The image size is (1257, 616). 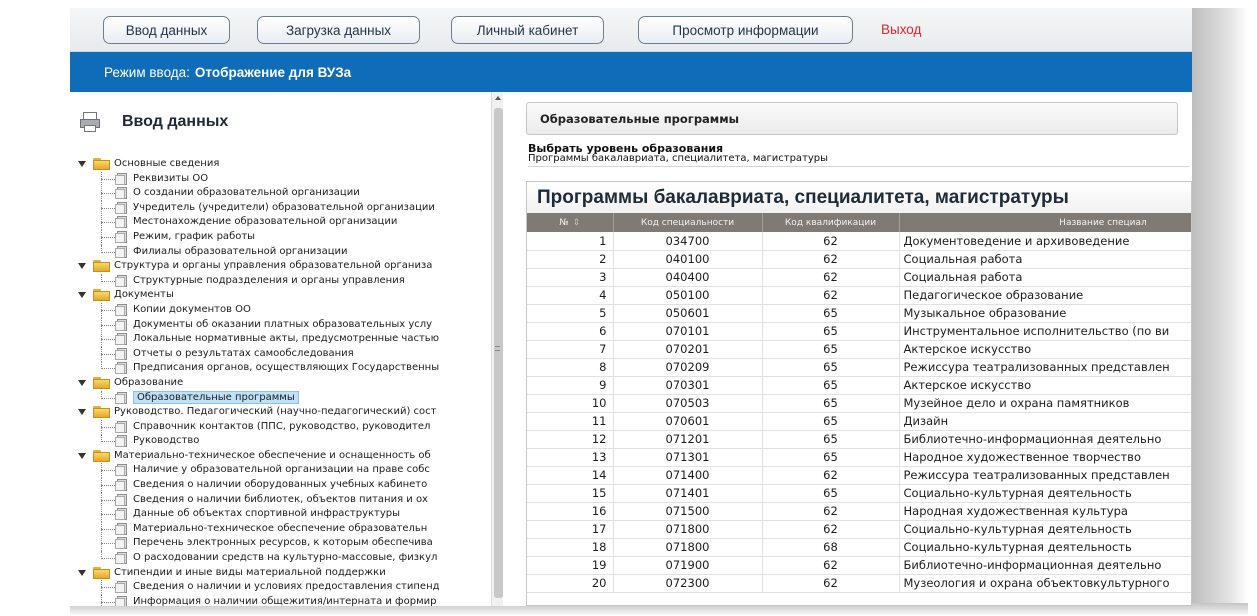 What do you see at coordinates (859, 259) in the screenshot?
I see `table-row: 2 040100 62 Социальная работа` at bounding box center [859, 259].